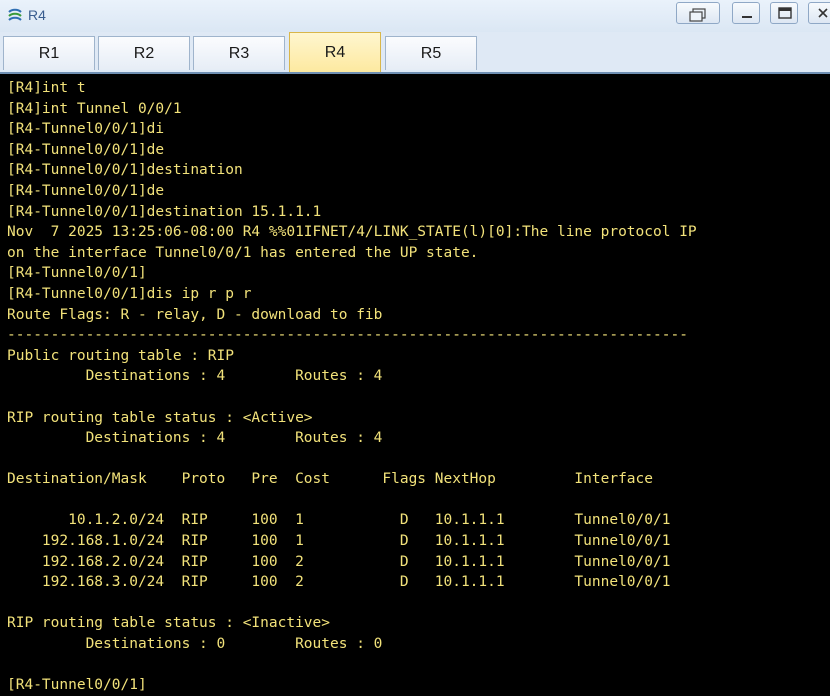  I want to click on tab-strip: R1 R2 R3 R4 R5, so click(415, 52).